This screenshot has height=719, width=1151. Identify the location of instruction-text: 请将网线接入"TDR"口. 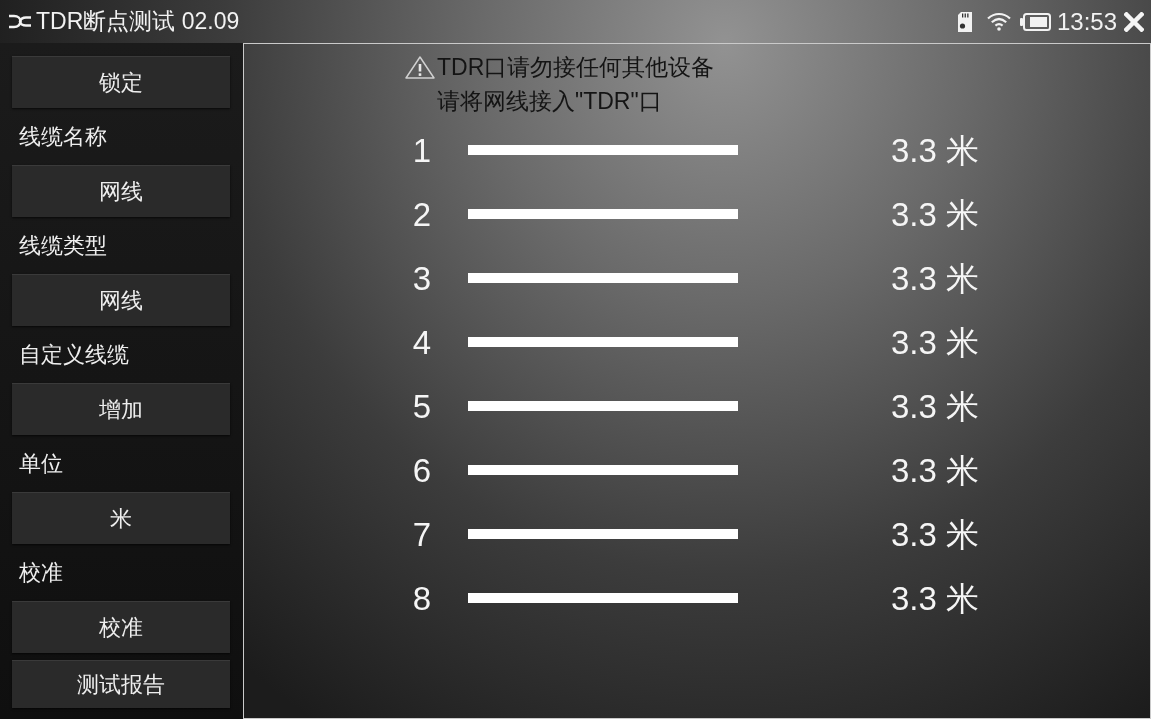
(549, 101).